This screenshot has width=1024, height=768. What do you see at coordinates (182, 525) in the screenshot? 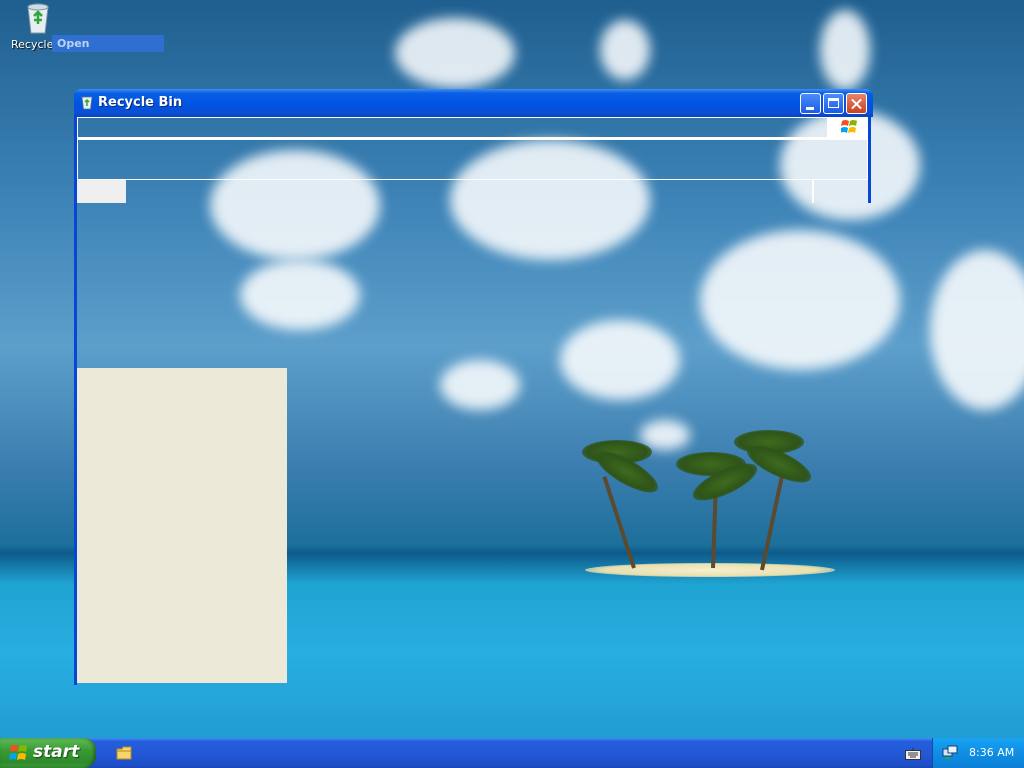
I see `task-pane` at bounding box center [182, 525].